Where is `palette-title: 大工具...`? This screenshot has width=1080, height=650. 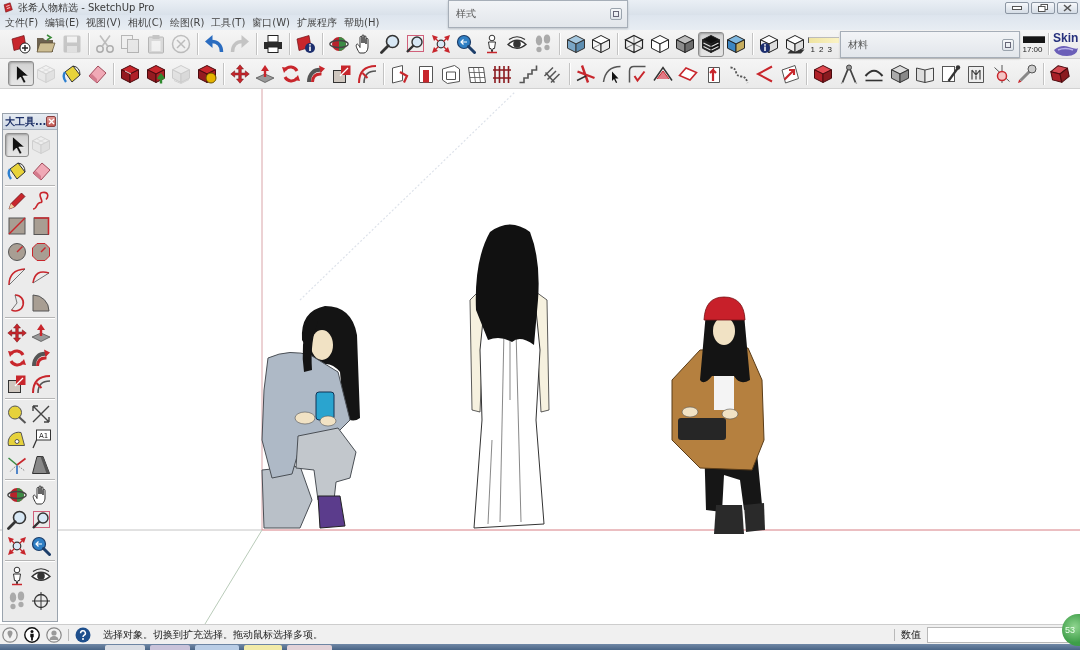
palette-title: 大工具... is located at coordinates (26, 121).